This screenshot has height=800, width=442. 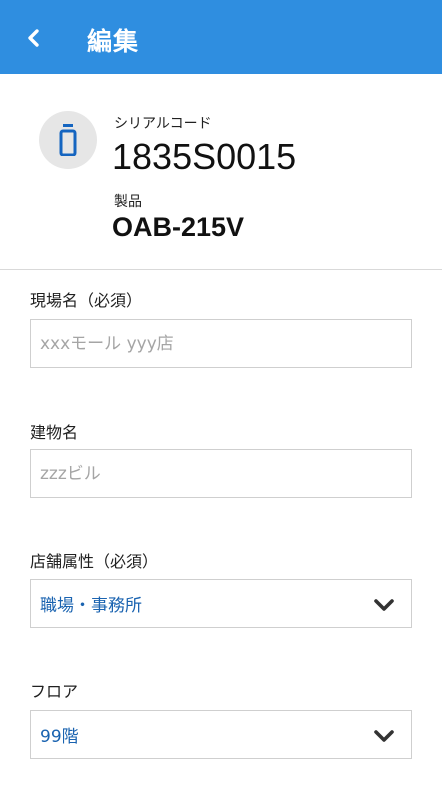 I want to click on app-bar: 編集, so click(x=221, y=37).